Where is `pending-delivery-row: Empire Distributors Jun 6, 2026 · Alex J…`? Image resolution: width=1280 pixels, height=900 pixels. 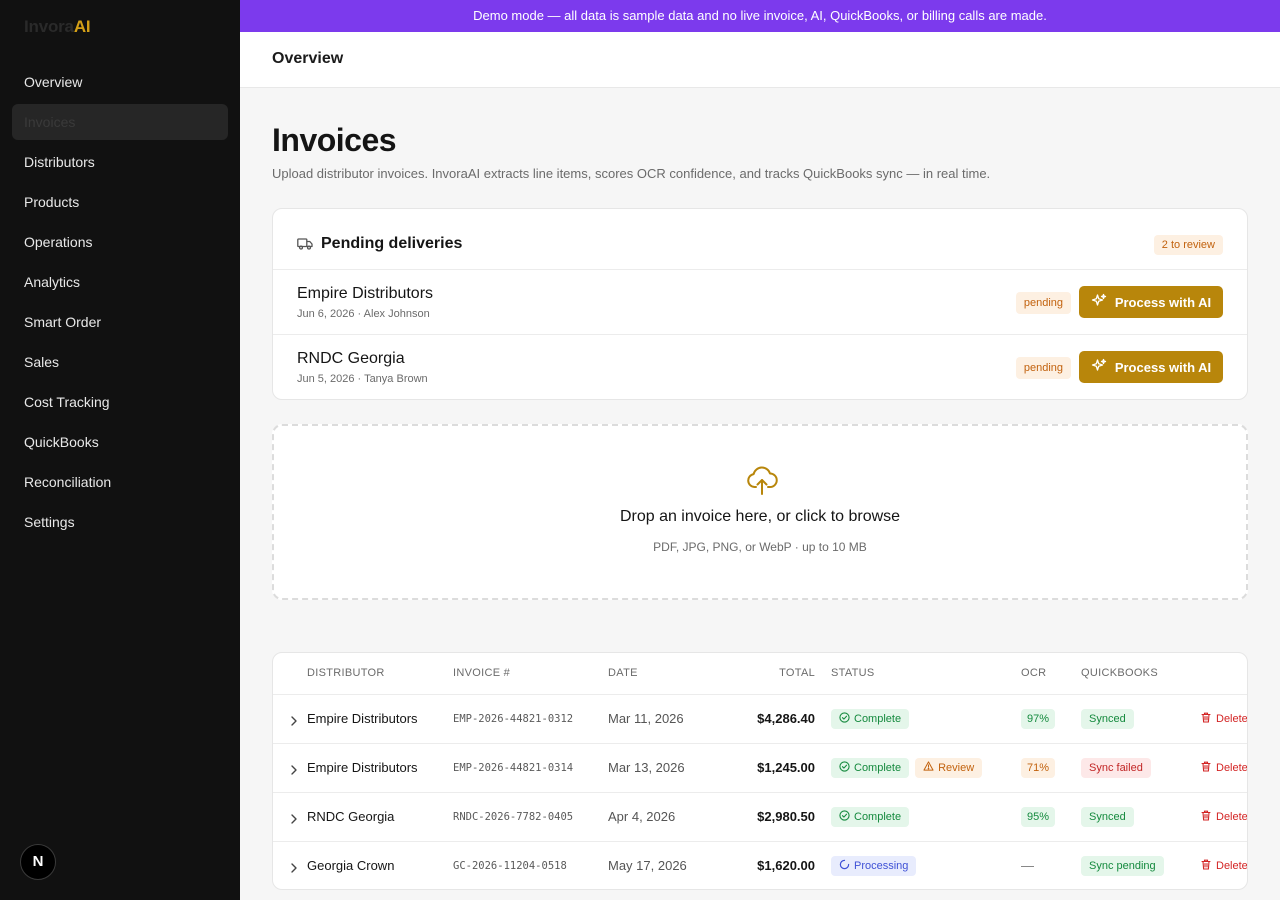 pending-delivery-row: Empire Distributors Jun 6, 2026 · Alex J… is located at coordinates (760, 302).